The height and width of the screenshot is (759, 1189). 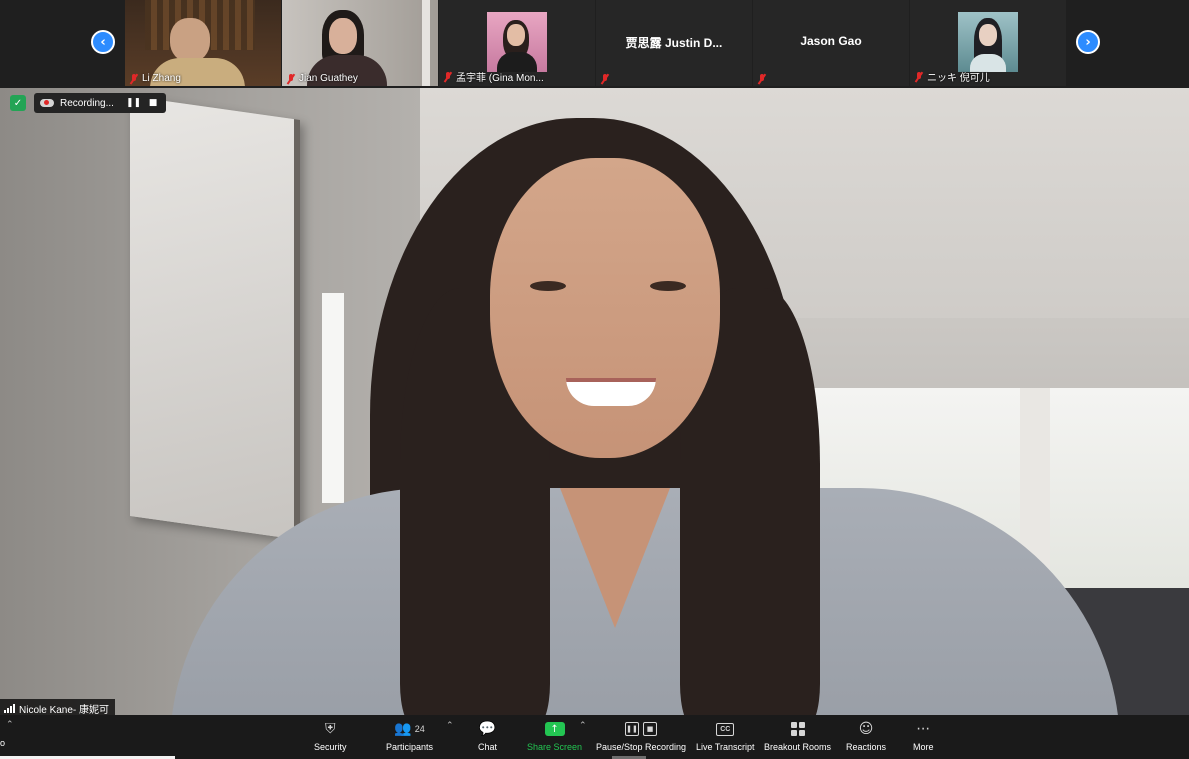 I want to click on shield-icon: ⛨, so click(x=330, y=729).